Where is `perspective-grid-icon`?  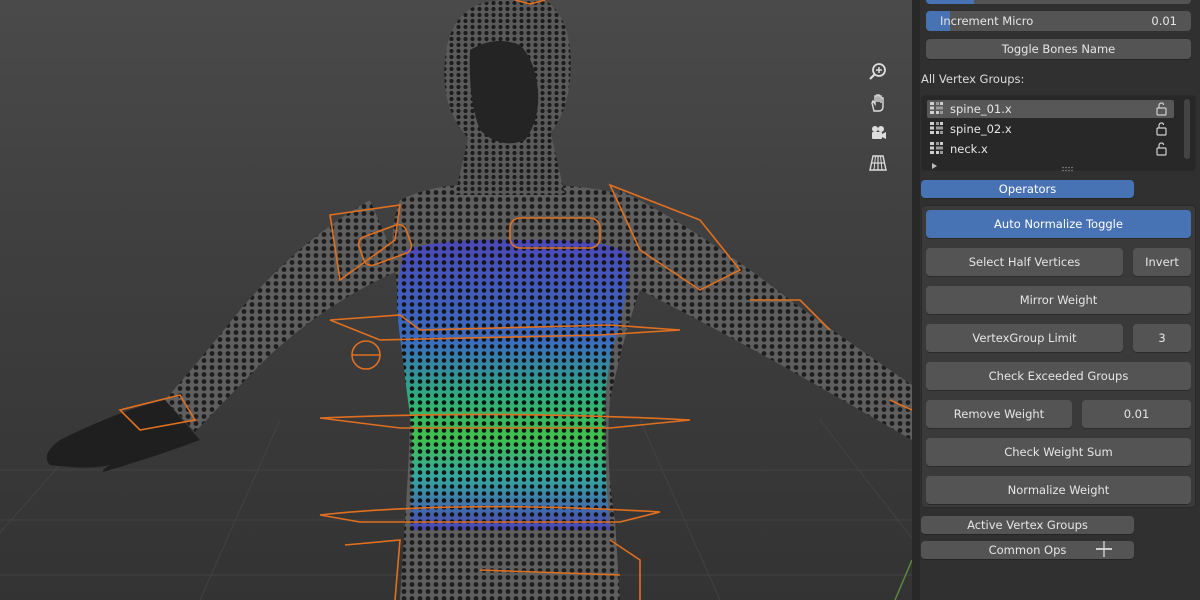 perspective-grid-icon is located at coordinates (882, 167).